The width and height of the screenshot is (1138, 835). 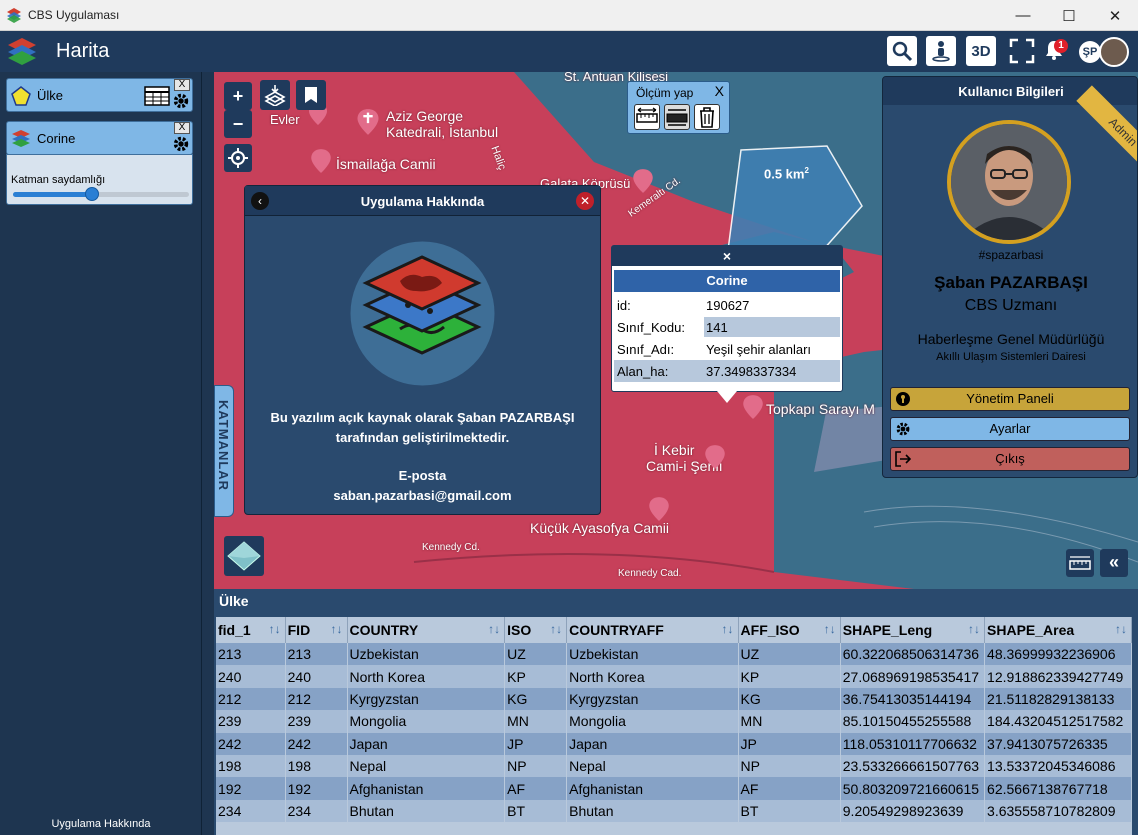 What do you see at coordinates (536, 766) in the screenshot?
I see `table-cell: NP` at bounding box center [536, 766].